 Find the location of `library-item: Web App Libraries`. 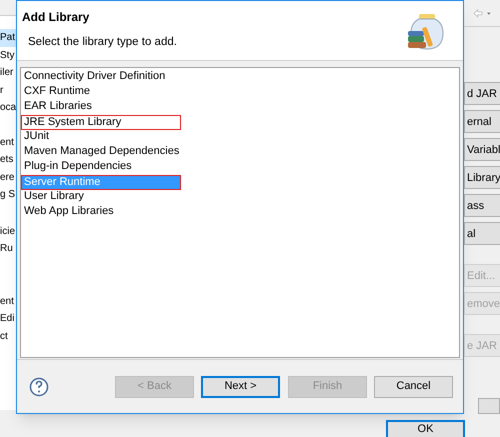

library-item: Web App Libraries is located at coordinates (240, 212).